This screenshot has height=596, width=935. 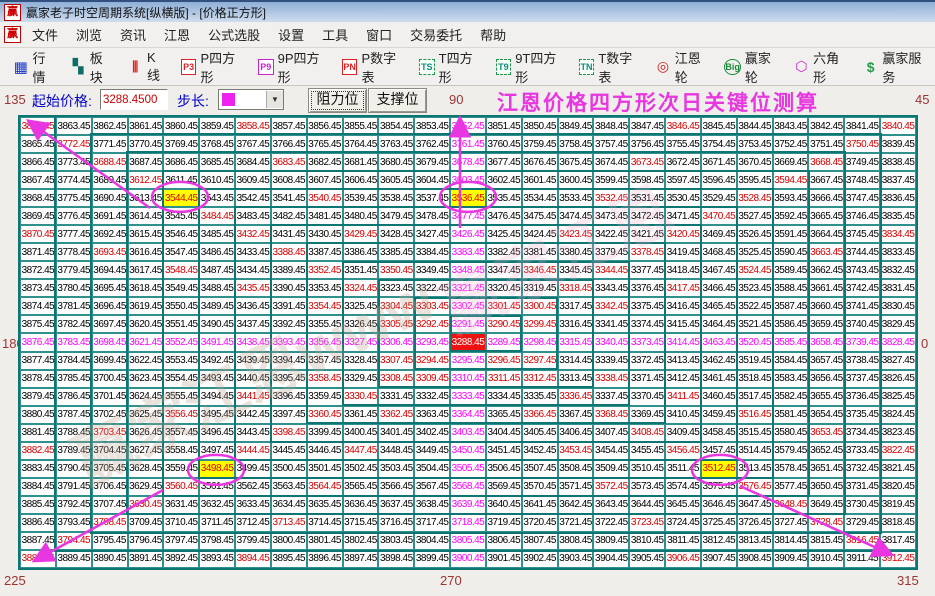 I want to click on grid-cell: 3793.45, so click(x=73, y=522).